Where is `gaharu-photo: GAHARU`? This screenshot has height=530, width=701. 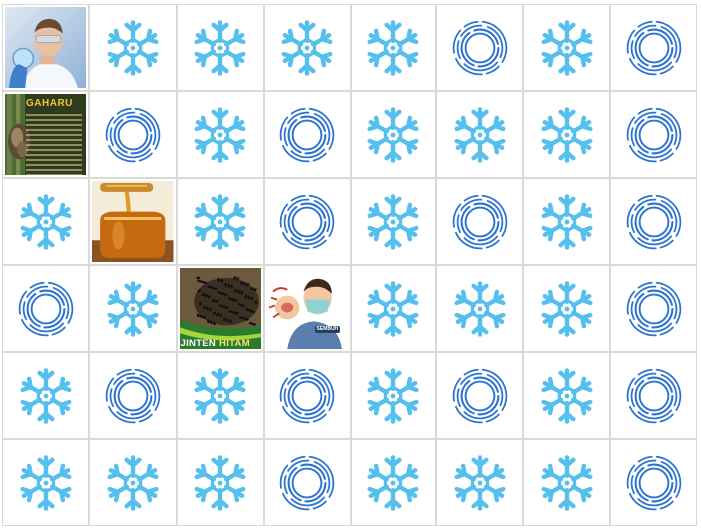
gaharu-photo: GAHARU is located at coordinates (45, 134).